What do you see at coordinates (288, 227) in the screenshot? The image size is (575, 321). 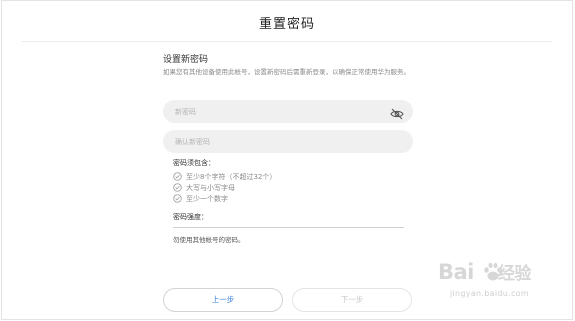 I see `strength-meter` at bounding box center [288, 227].